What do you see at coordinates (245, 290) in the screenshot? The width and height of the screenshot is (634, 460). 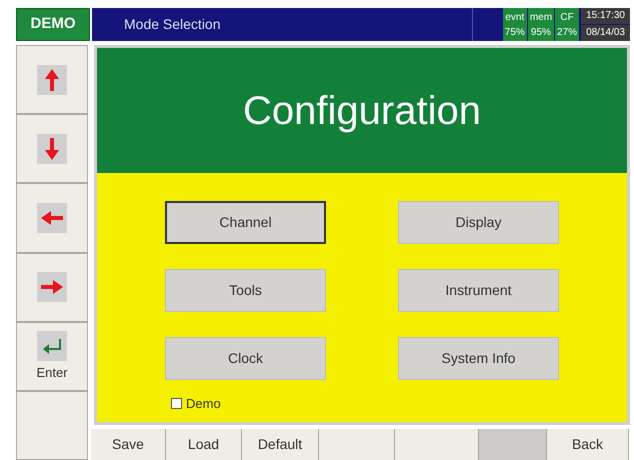 I see `menu-button: Tools` at bounding box center [245, 290].